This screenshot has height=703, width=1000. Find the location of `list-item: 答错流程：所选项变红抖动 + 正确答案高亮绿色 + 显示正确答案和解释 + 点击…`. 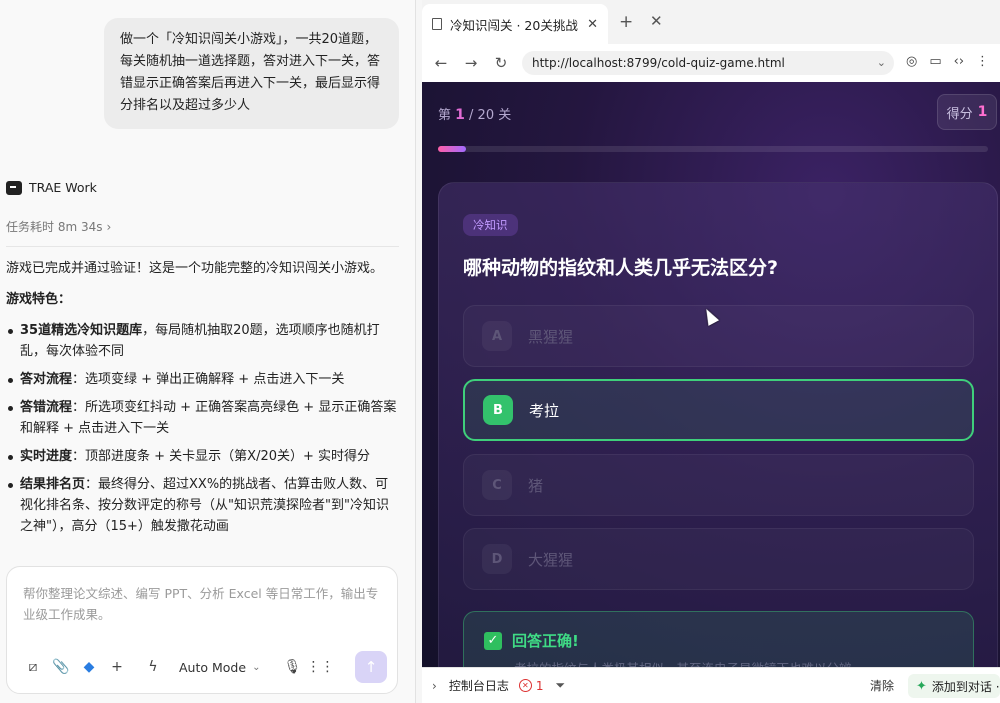

list-item: 答错流程：所选项变红抖动 + 正确答案高亮绿色 + 显示正确答案和解释 + 点击… is located at coordinates (202, 418).